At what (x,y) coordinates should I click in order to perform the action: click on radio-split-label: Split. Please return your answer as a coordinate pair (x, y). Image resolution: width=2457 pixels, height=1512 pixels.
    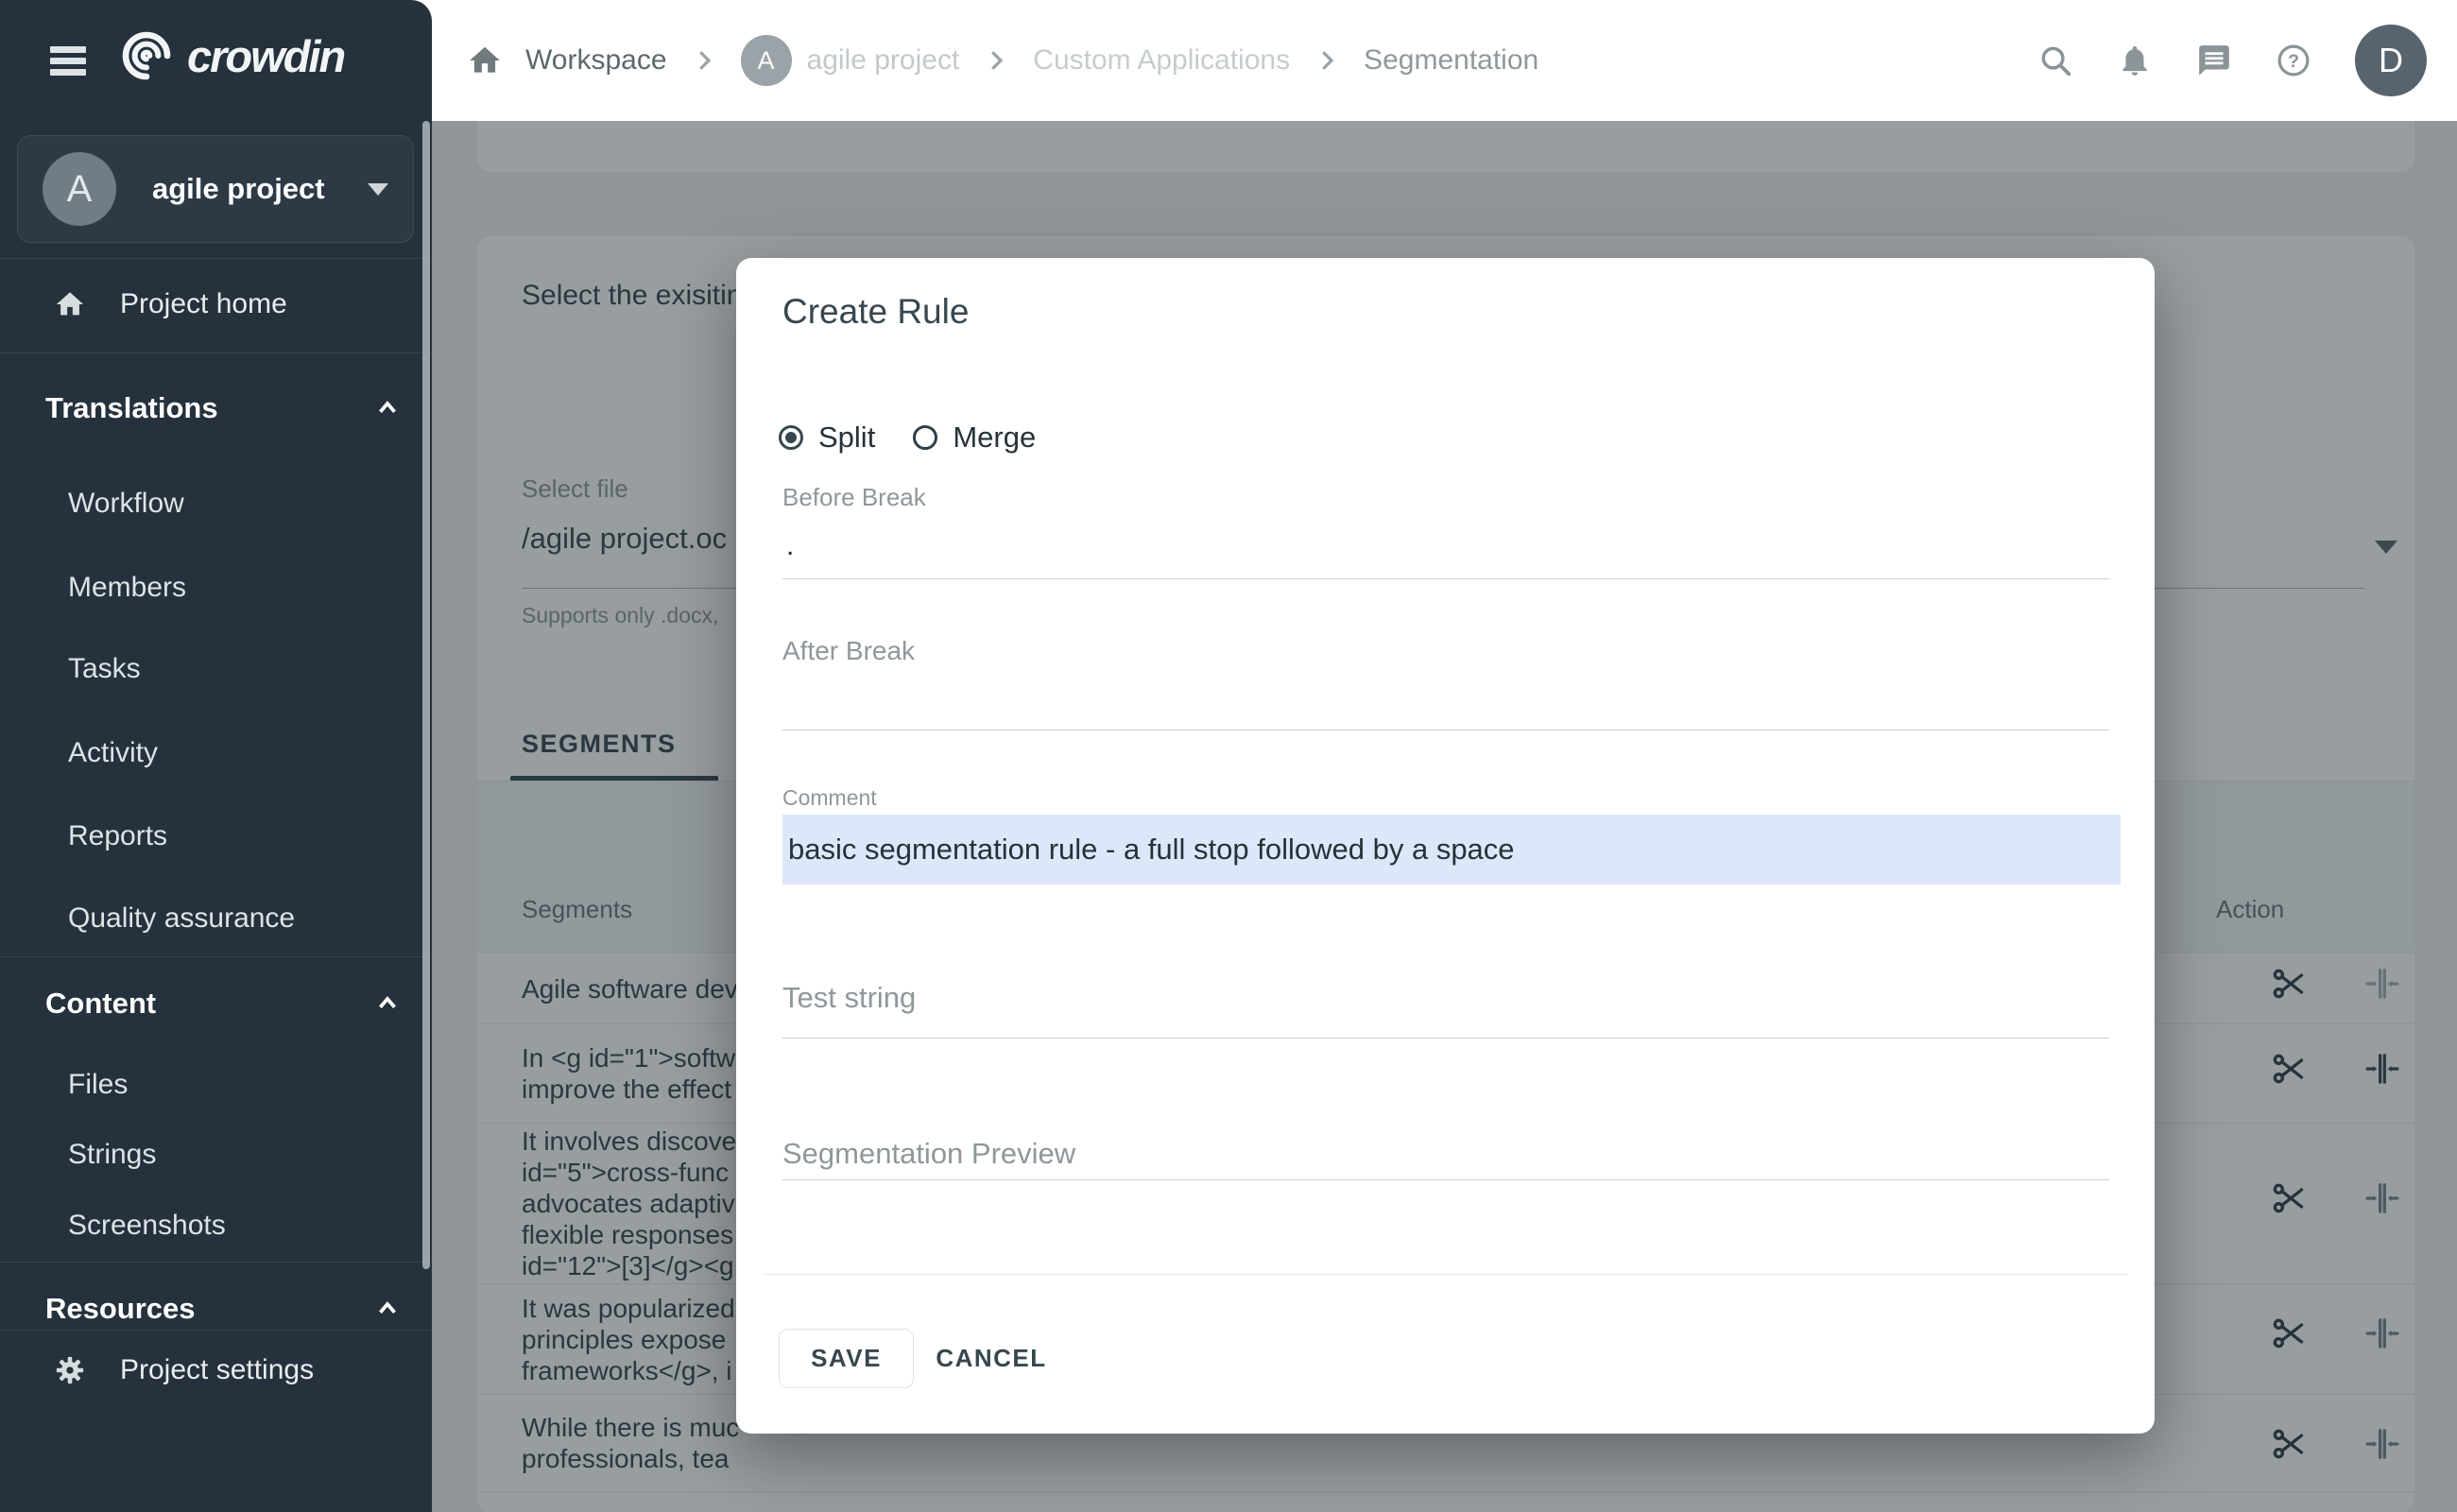
    Looking at the image, I should click on (846, 438).